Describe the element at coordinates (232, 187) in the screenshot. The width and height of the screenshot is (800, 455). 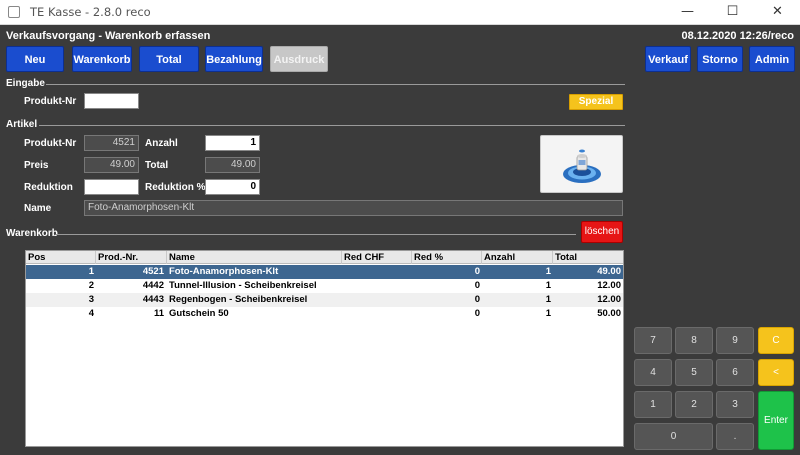
I see `reduktion-pct-input: 0` at that location.